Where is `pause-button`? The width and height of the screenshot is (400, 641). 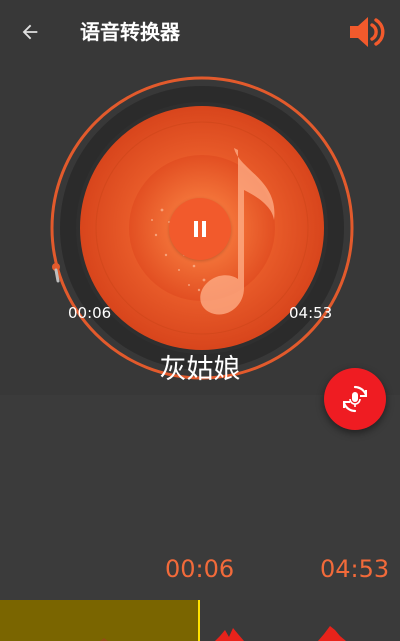 pause-button is located at coordinates (200, 229).